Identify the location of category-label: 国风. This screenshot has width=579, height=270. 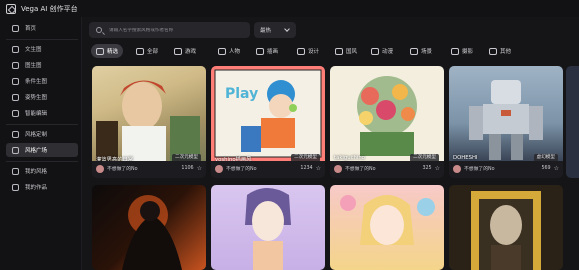
(352, 52).